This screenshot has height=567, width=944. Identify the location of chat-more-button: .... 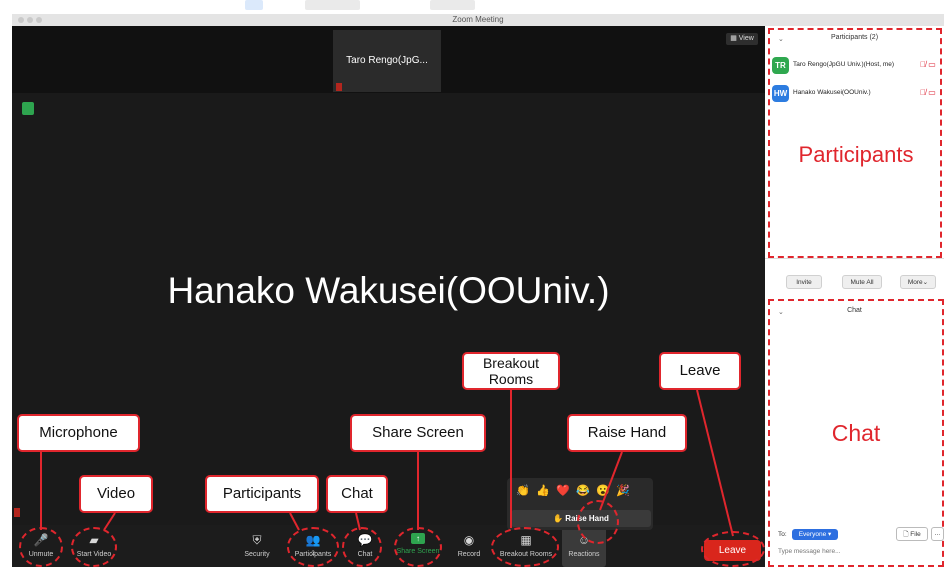
(937, 534).